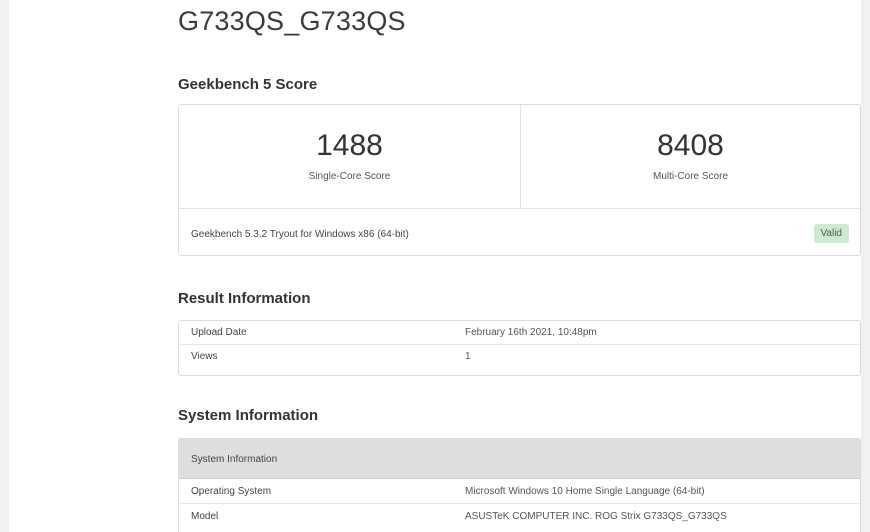  What do you see at coordinates (231, 491) in the screenshot?
I see `operating-system-key: Operating System` at bounding box center [231, 491].